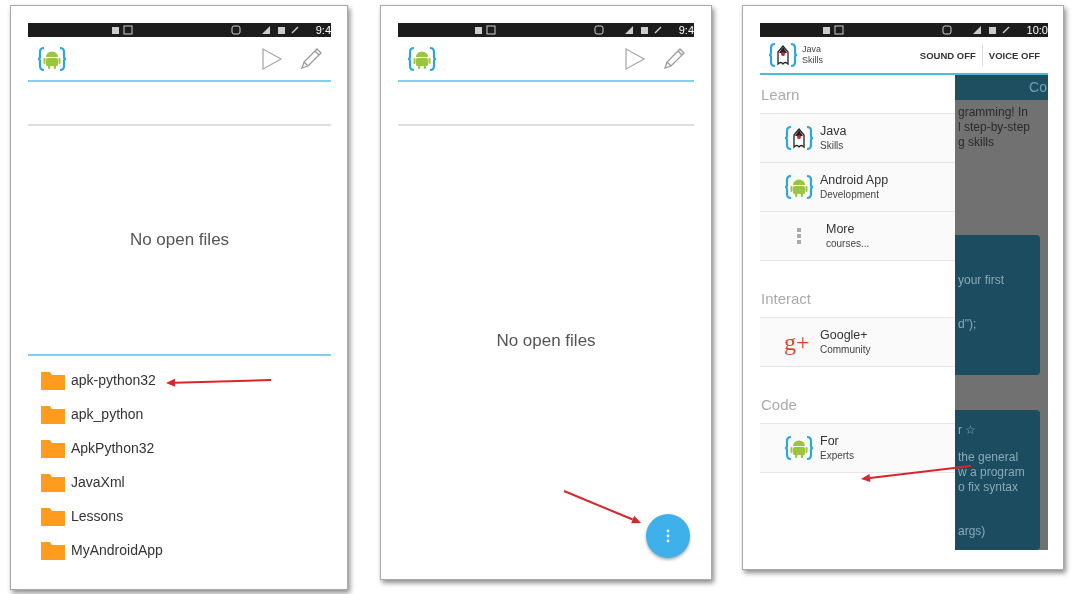 The width and height of the screenshot is (1072, 594). Describe the element at coordinates (972, 531) in the screenshot. I see `text-fragment: args)` at that location.